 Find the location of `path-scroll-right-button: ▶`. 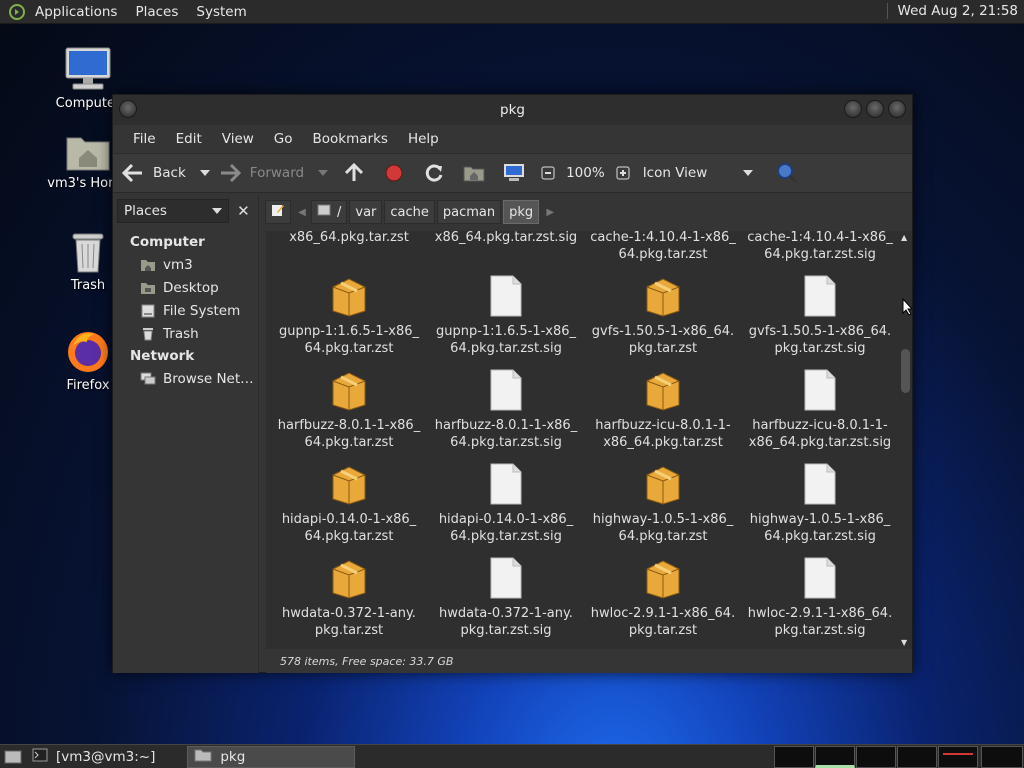

path-scroll-right-button: ▶ is located at coordinates (550, 212).